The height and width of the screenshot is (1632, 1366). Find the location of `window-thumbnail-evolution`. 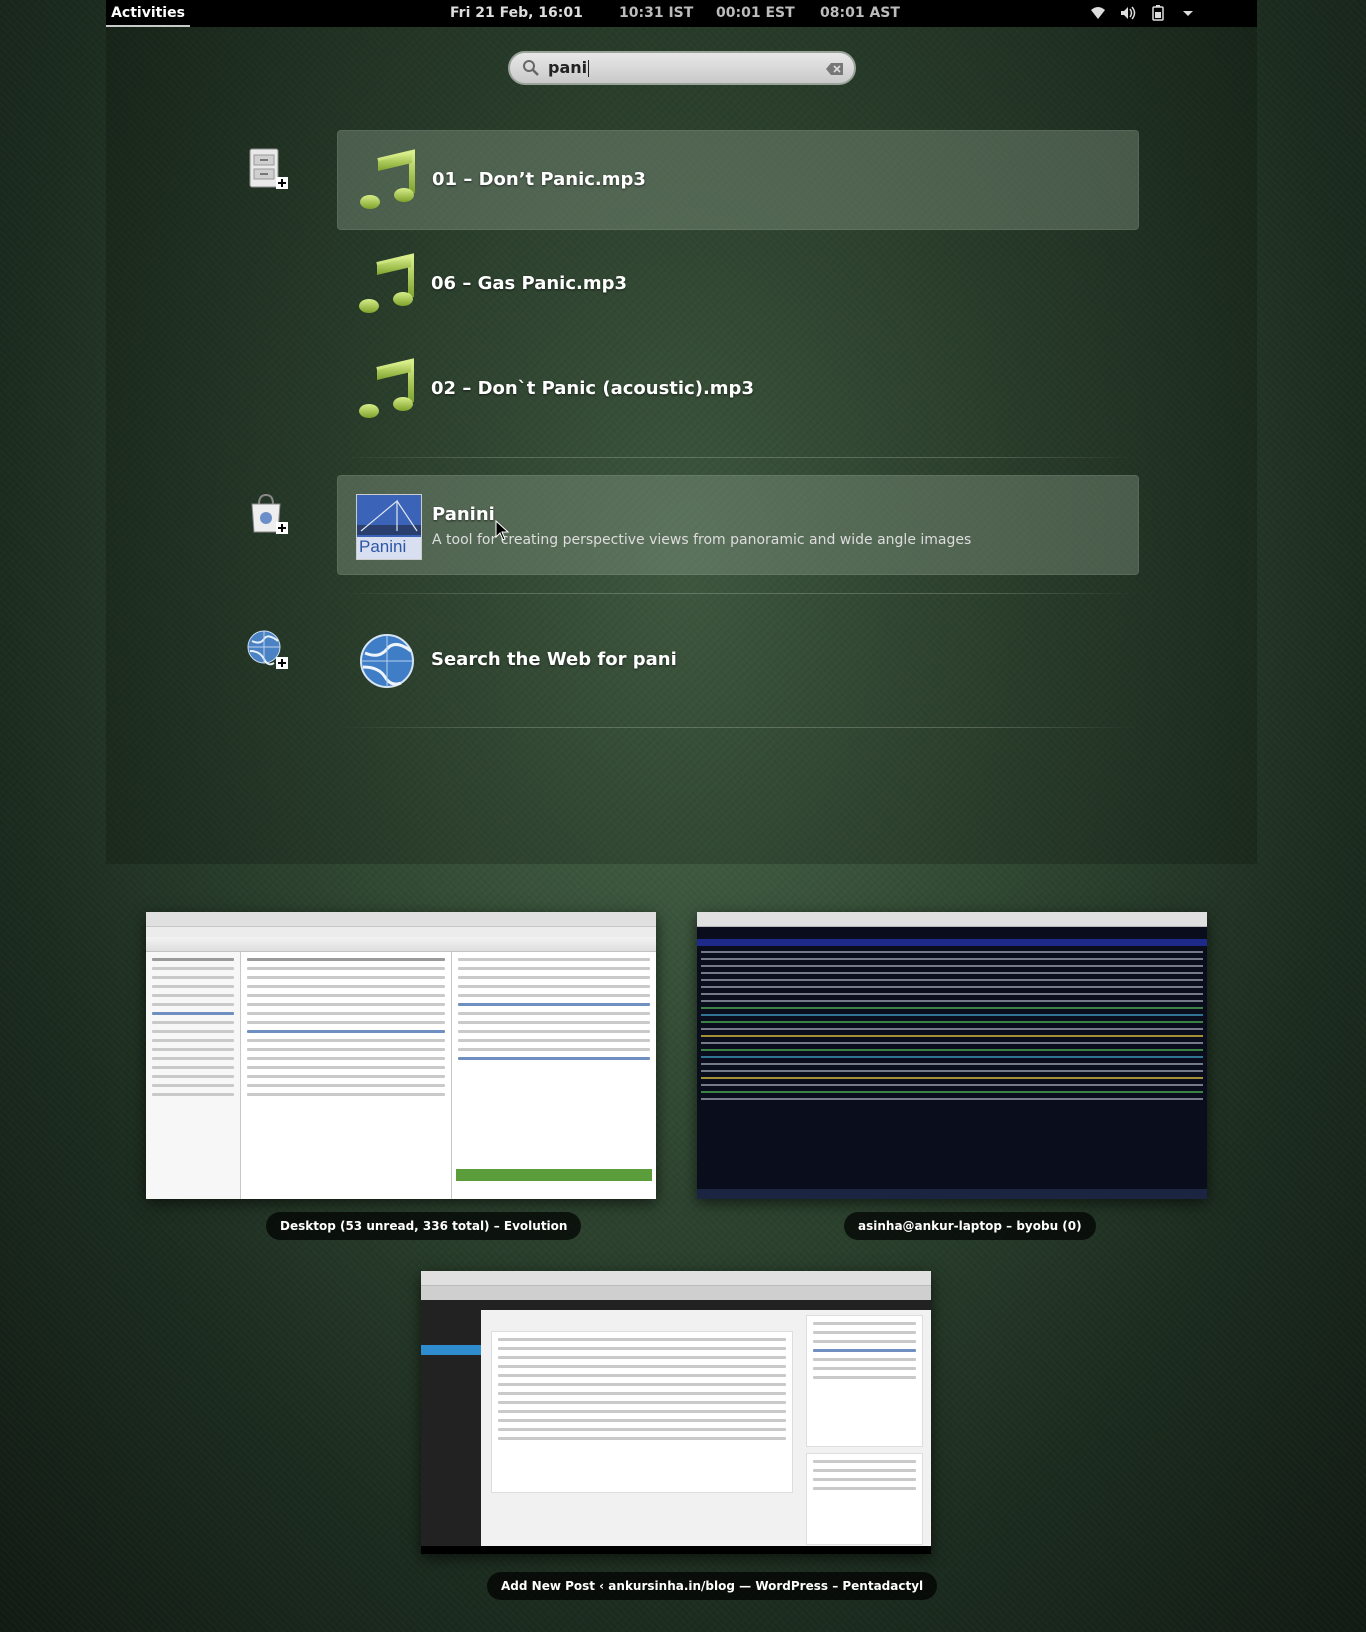

window-thumbnail-evolution is located at coordinates (401, 1055).